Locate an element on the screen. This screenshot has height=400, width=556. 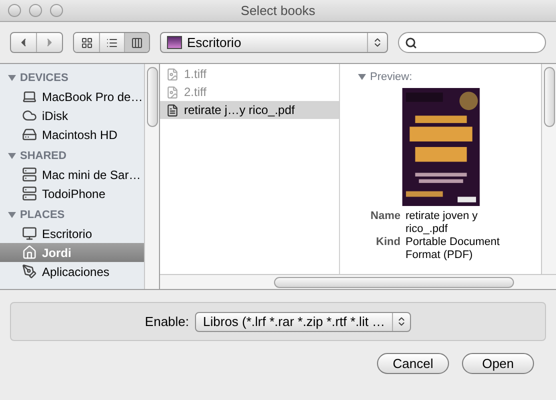
file-row: retirate j…y rico_.pdf is located at coordinates (249, 110).